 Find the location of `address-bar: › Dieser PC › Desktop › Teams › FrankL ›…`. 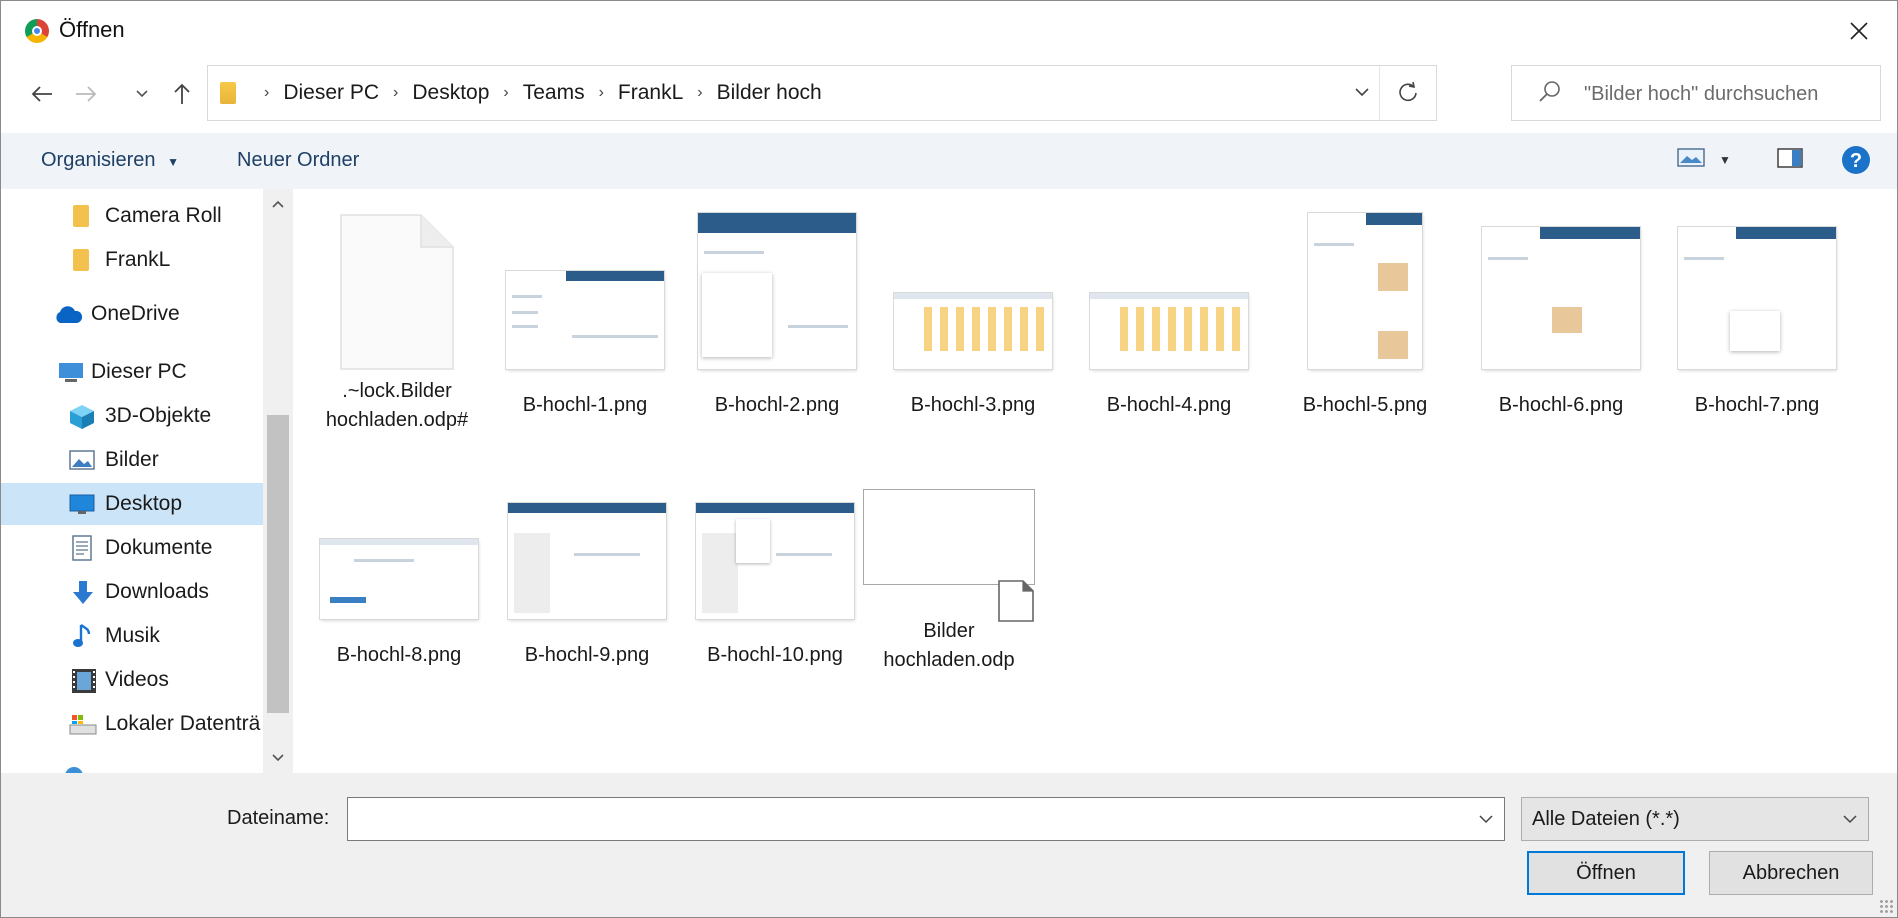

address-bar: › Dieser PC › Desktop › Teams › FrankL ›… is located at coordinates (822, 93).